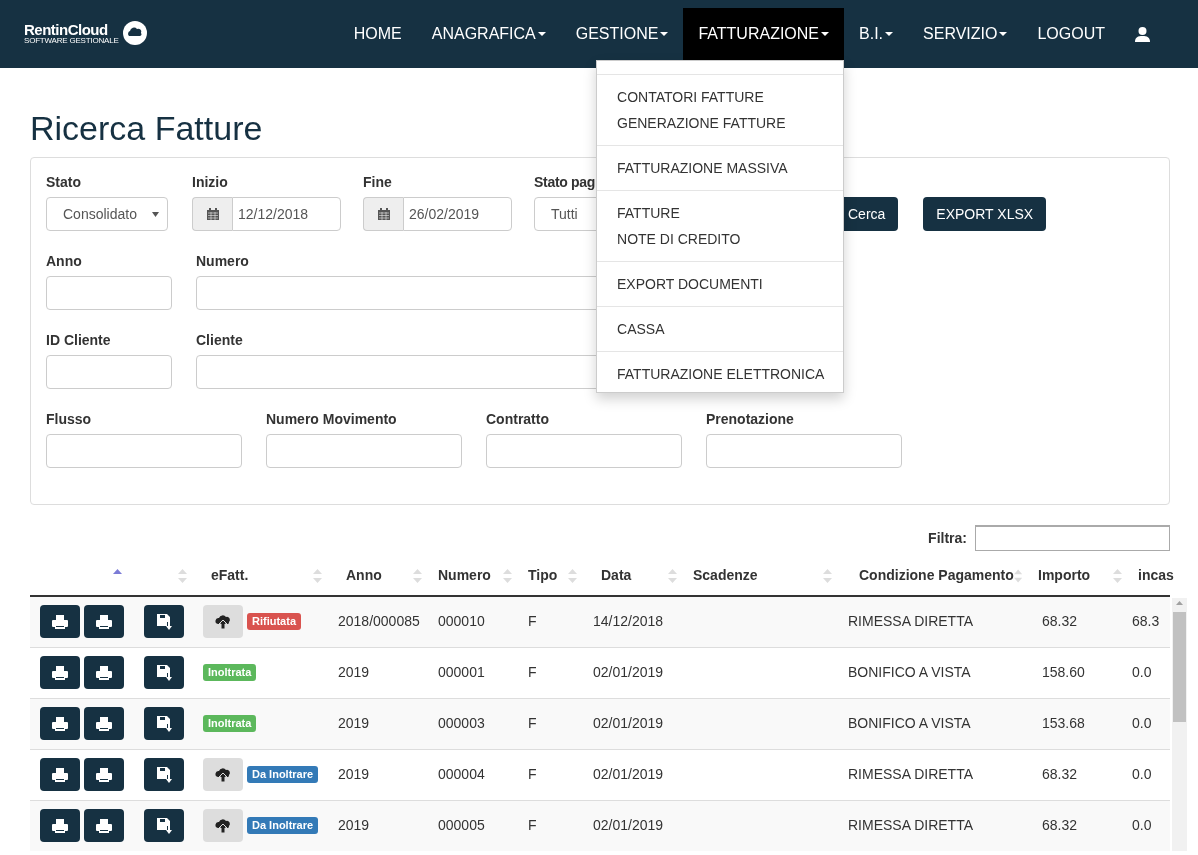 This screenshot has width=1198, height=855. What do you see at coordinates (461, 723) in the screenshot?
I see `table-cell: 000003` at bounding box center [461, 723].